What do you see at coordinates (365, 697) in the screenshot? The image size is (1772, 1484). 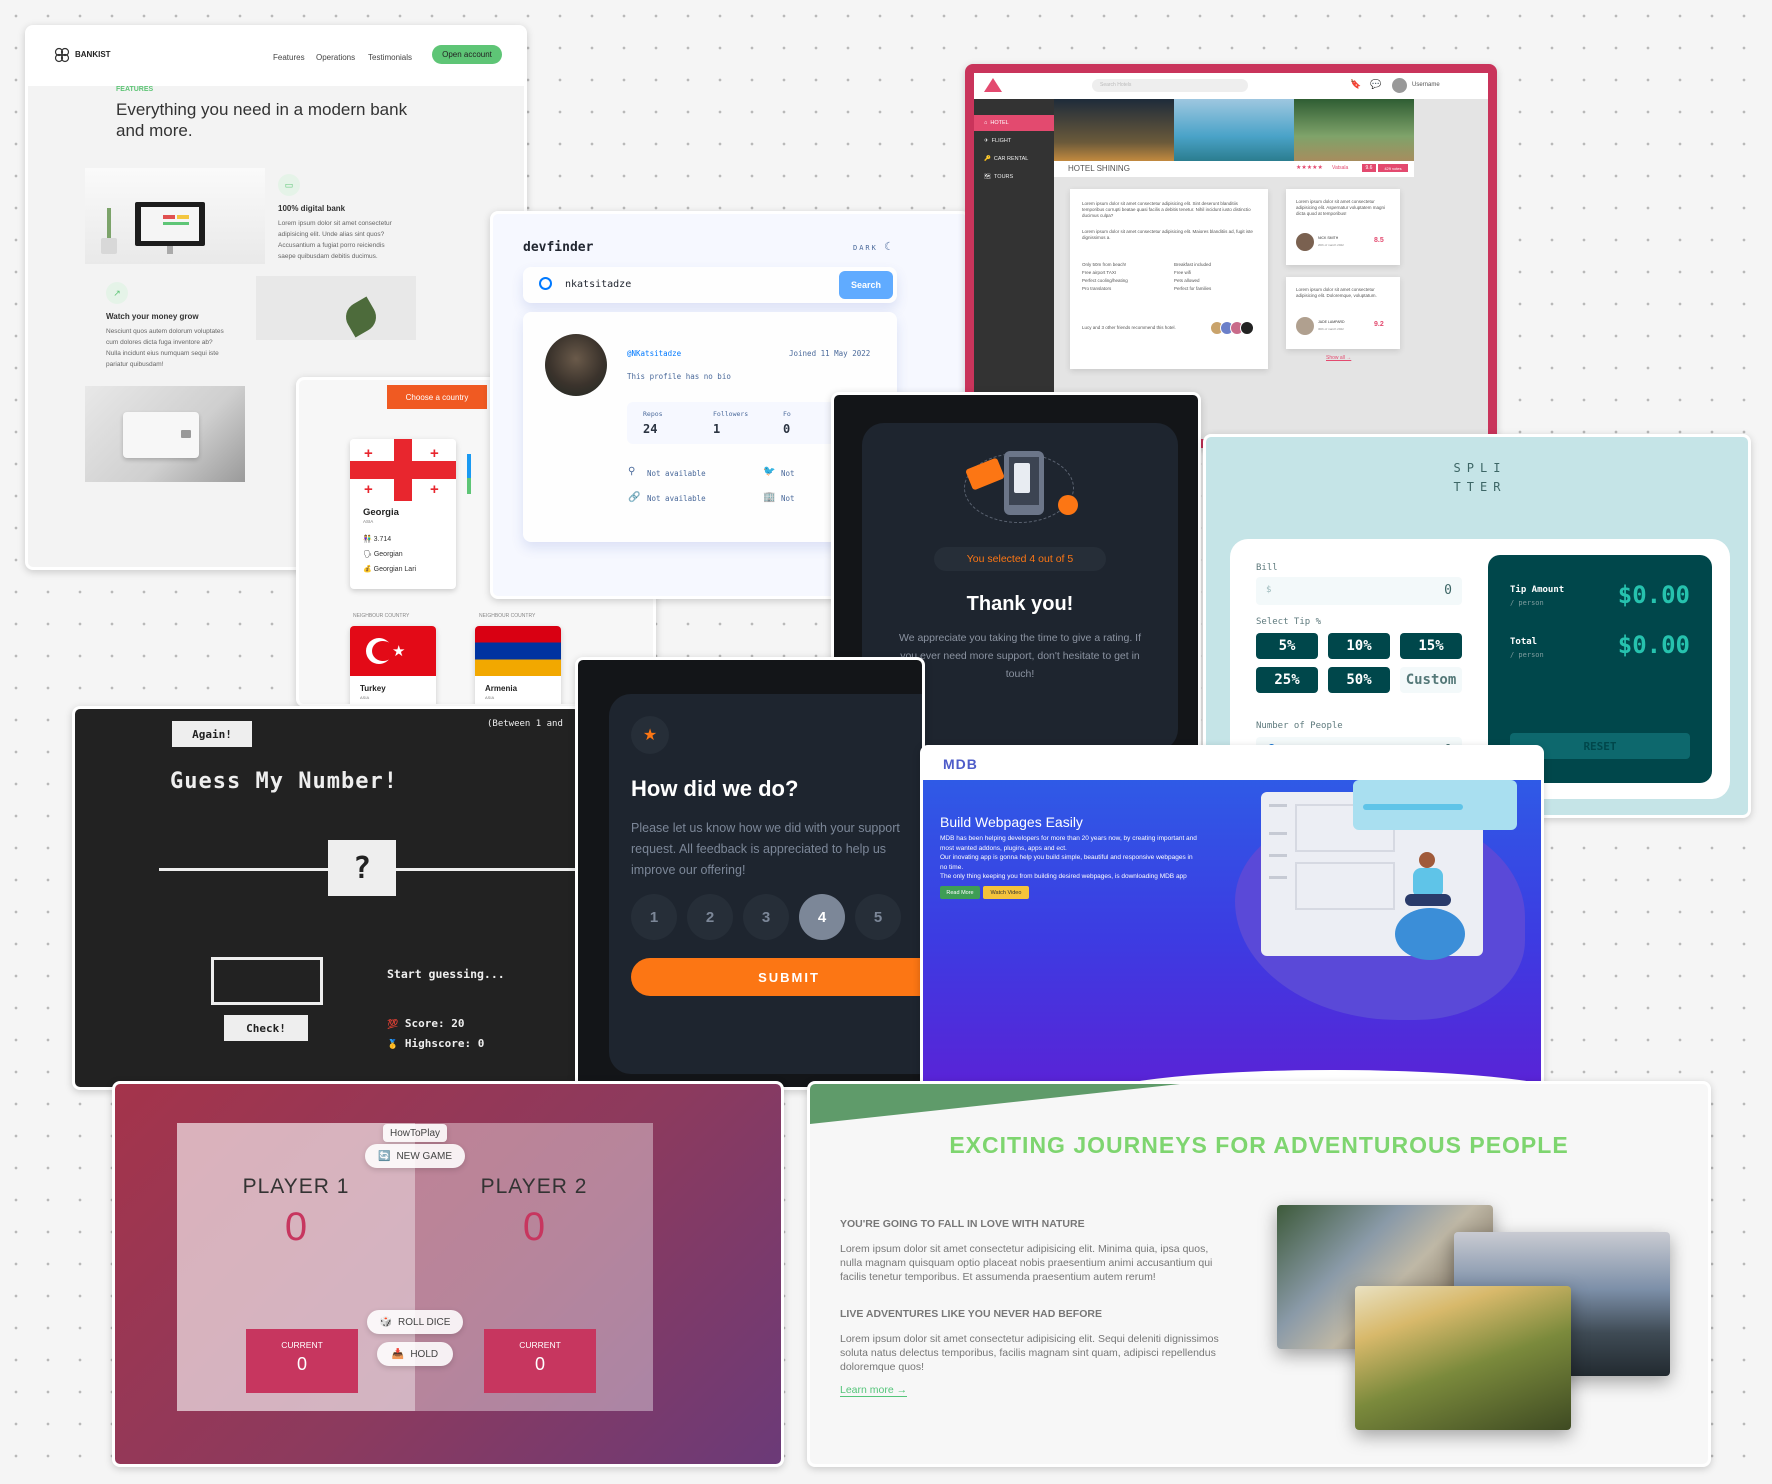 I see `neighbour-region-1: ASIA` at bounding box center [365, 697].